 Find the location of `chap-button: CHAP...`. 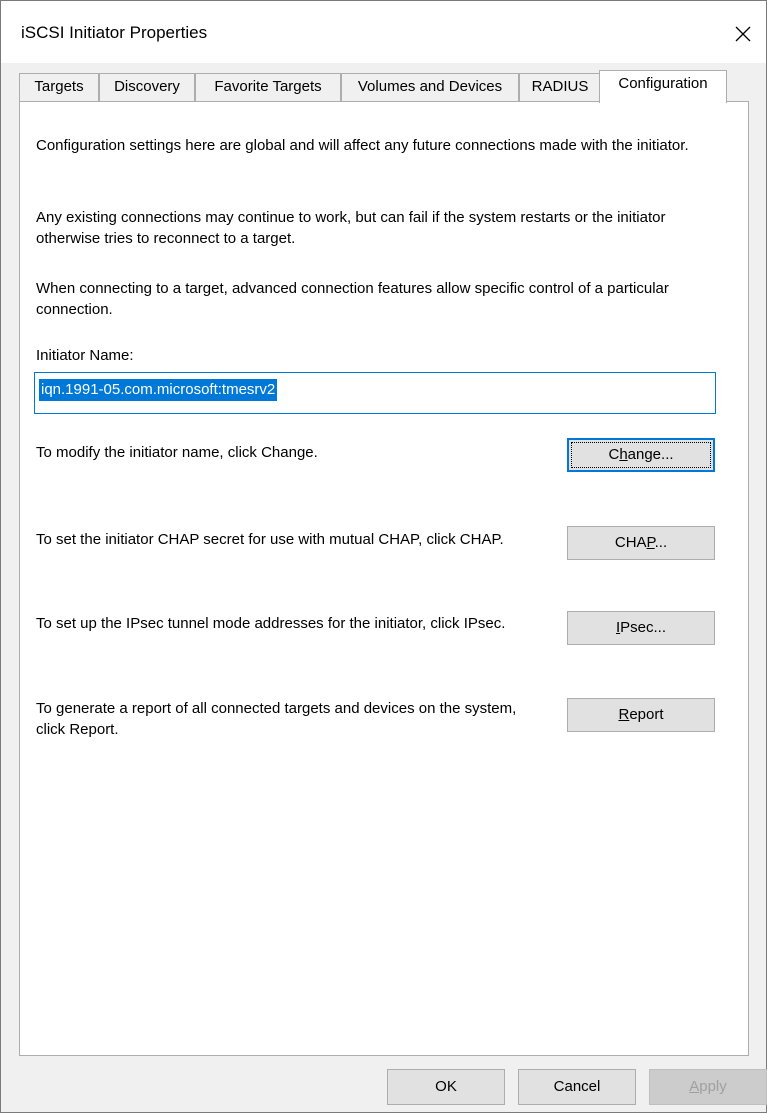

chap-button: CHAP... is located at coordinates (641, 543).